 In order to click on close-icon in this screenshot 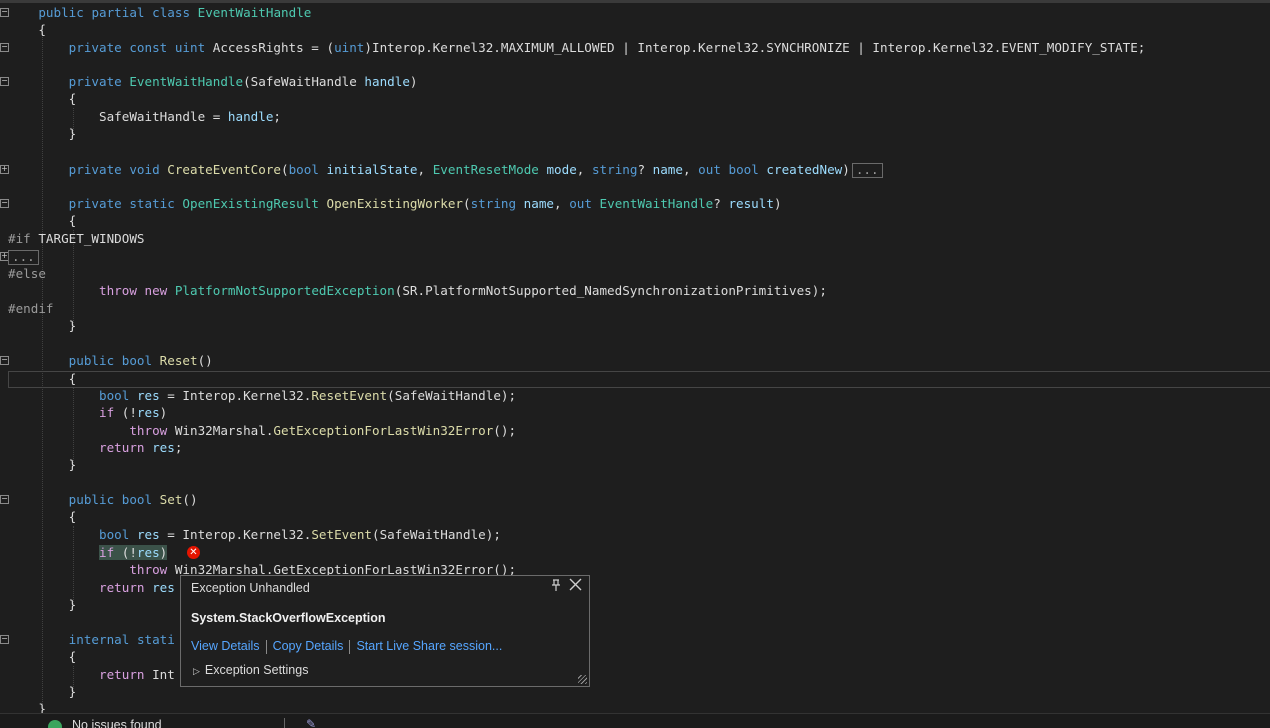, I will do `click(576, 585)`.